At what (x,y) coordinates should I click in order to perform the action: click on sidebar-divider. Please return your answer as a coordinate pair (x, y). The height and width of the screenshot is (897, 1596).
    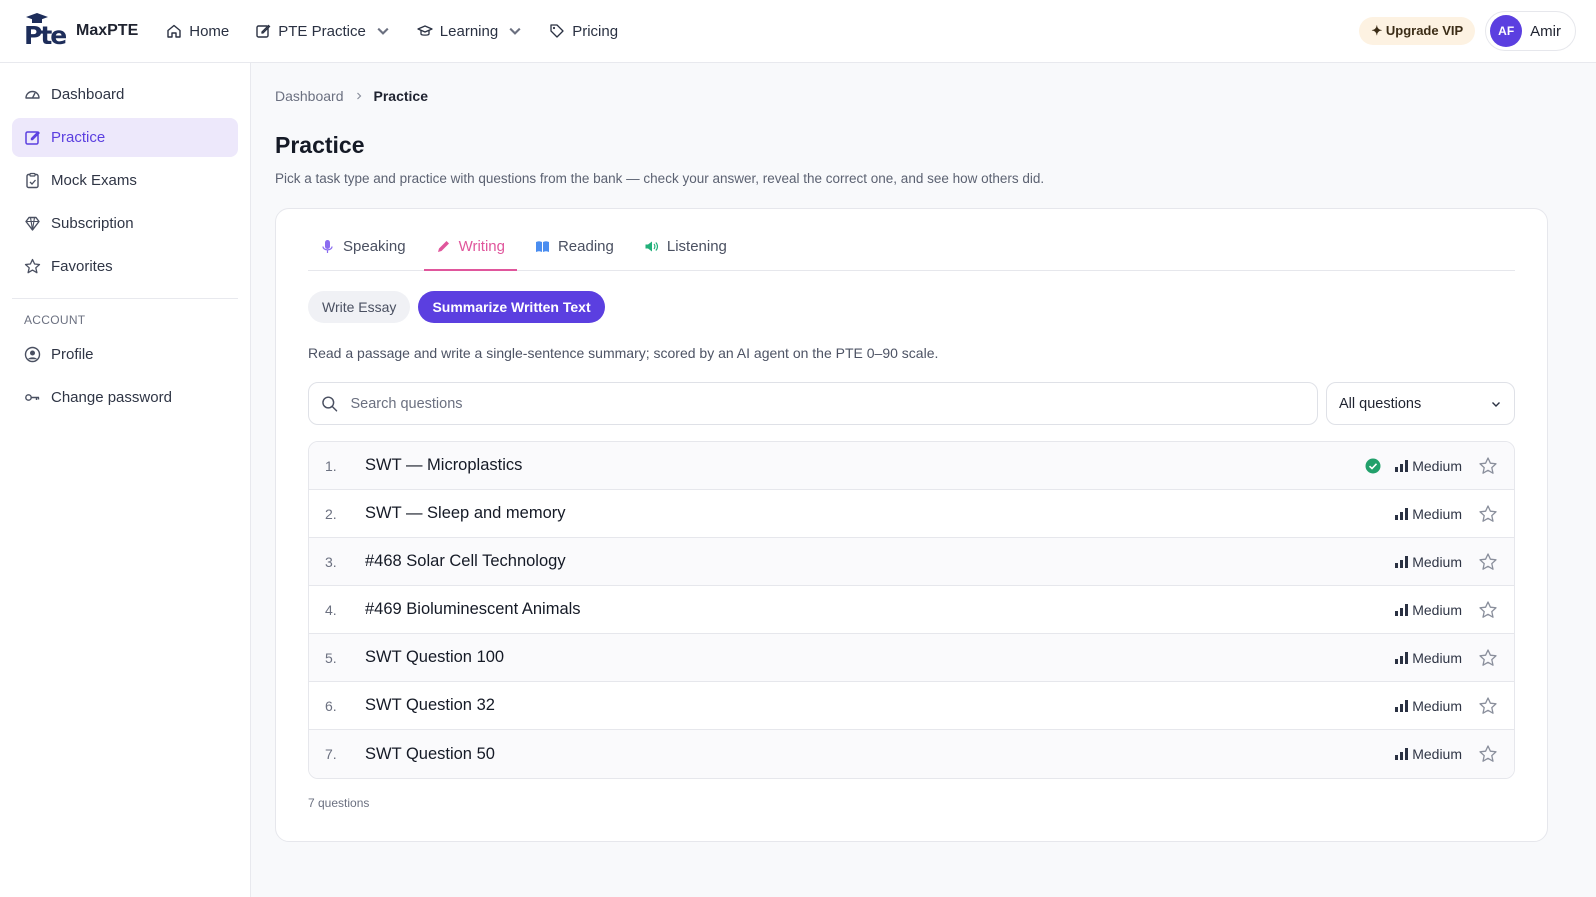
    Looking at the image, I should click on (125, 298).